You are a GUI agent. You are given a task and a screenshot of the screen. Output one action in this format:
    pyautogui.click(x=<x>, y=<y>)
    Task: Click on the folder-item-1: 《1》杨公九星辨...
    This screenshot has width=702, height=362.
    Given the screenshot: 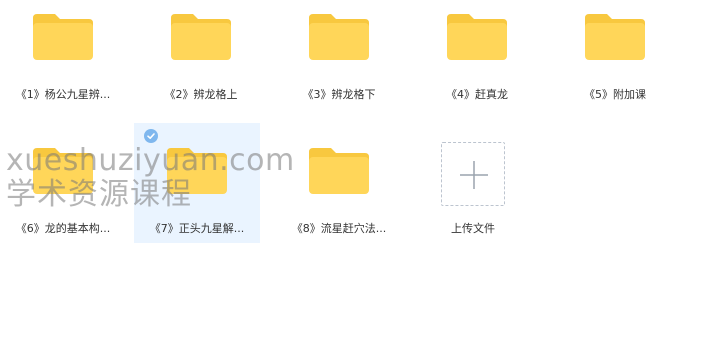 What is the action you would take?
    pyautogui.click(x=63, y=59)
    